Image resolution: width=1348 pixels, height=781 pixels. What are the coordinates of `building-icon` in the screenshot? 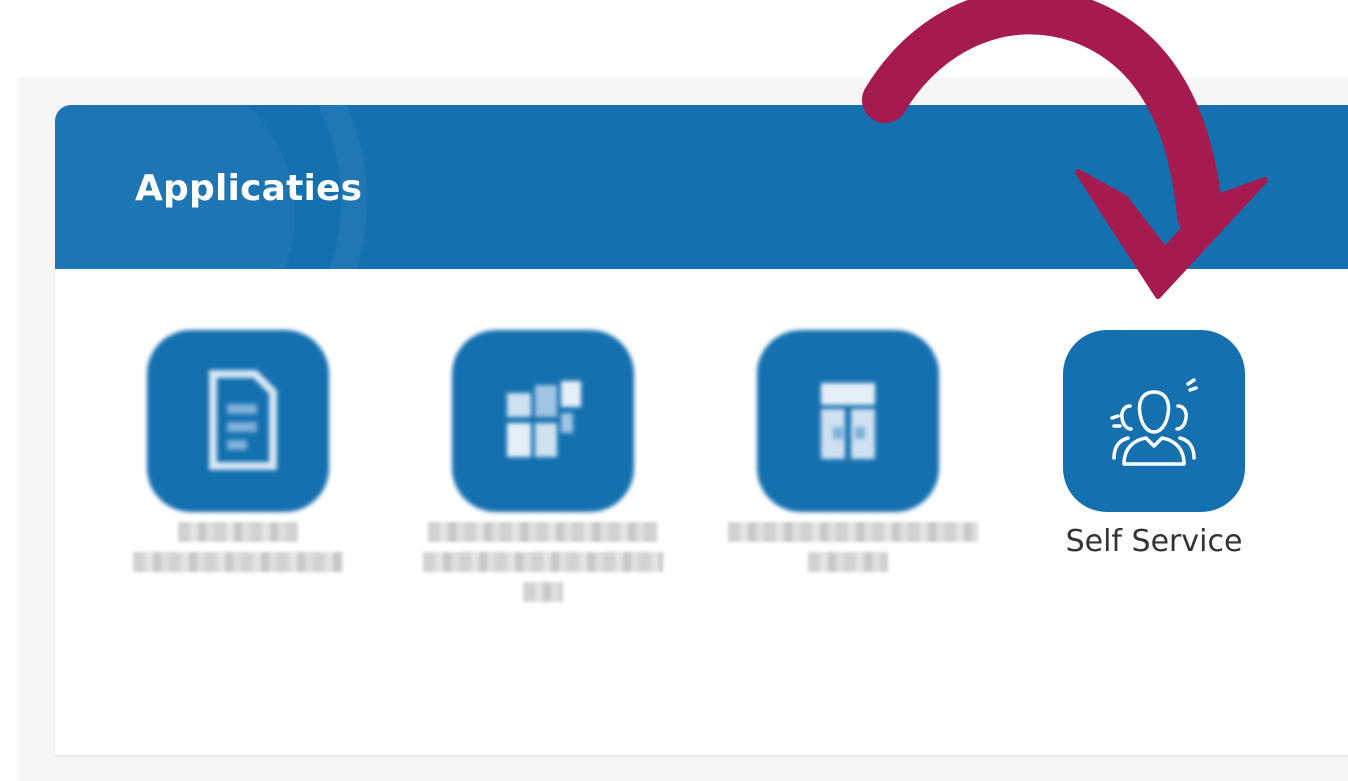 It's located at (848, 421).